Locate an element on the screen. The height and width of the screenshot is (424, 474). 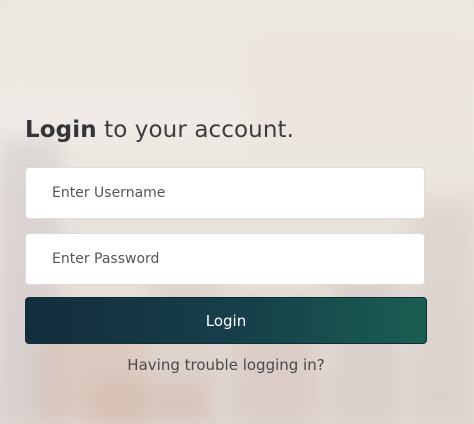
login-heading-rest: to your account. is located at coordinates (195, 130).